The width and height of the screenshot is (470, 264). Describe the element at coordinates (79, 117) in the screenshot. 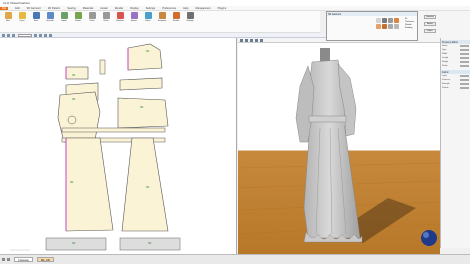

I see `pattern-piece-sleeve-left` at that location.